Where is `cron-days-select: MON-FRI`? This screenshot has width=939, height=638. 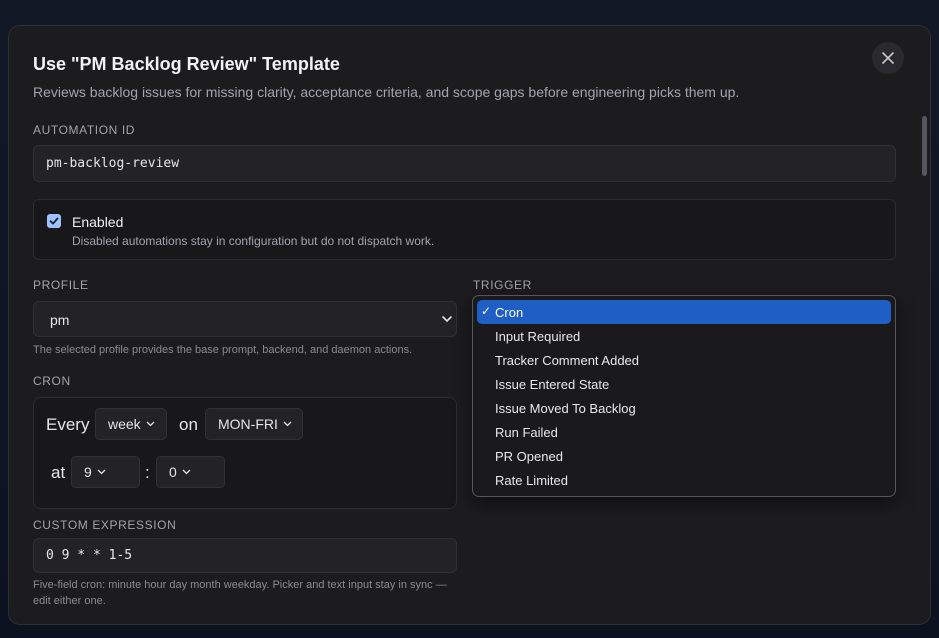 cron-days-select: MON-FRI is located at coordinates (254, 424).